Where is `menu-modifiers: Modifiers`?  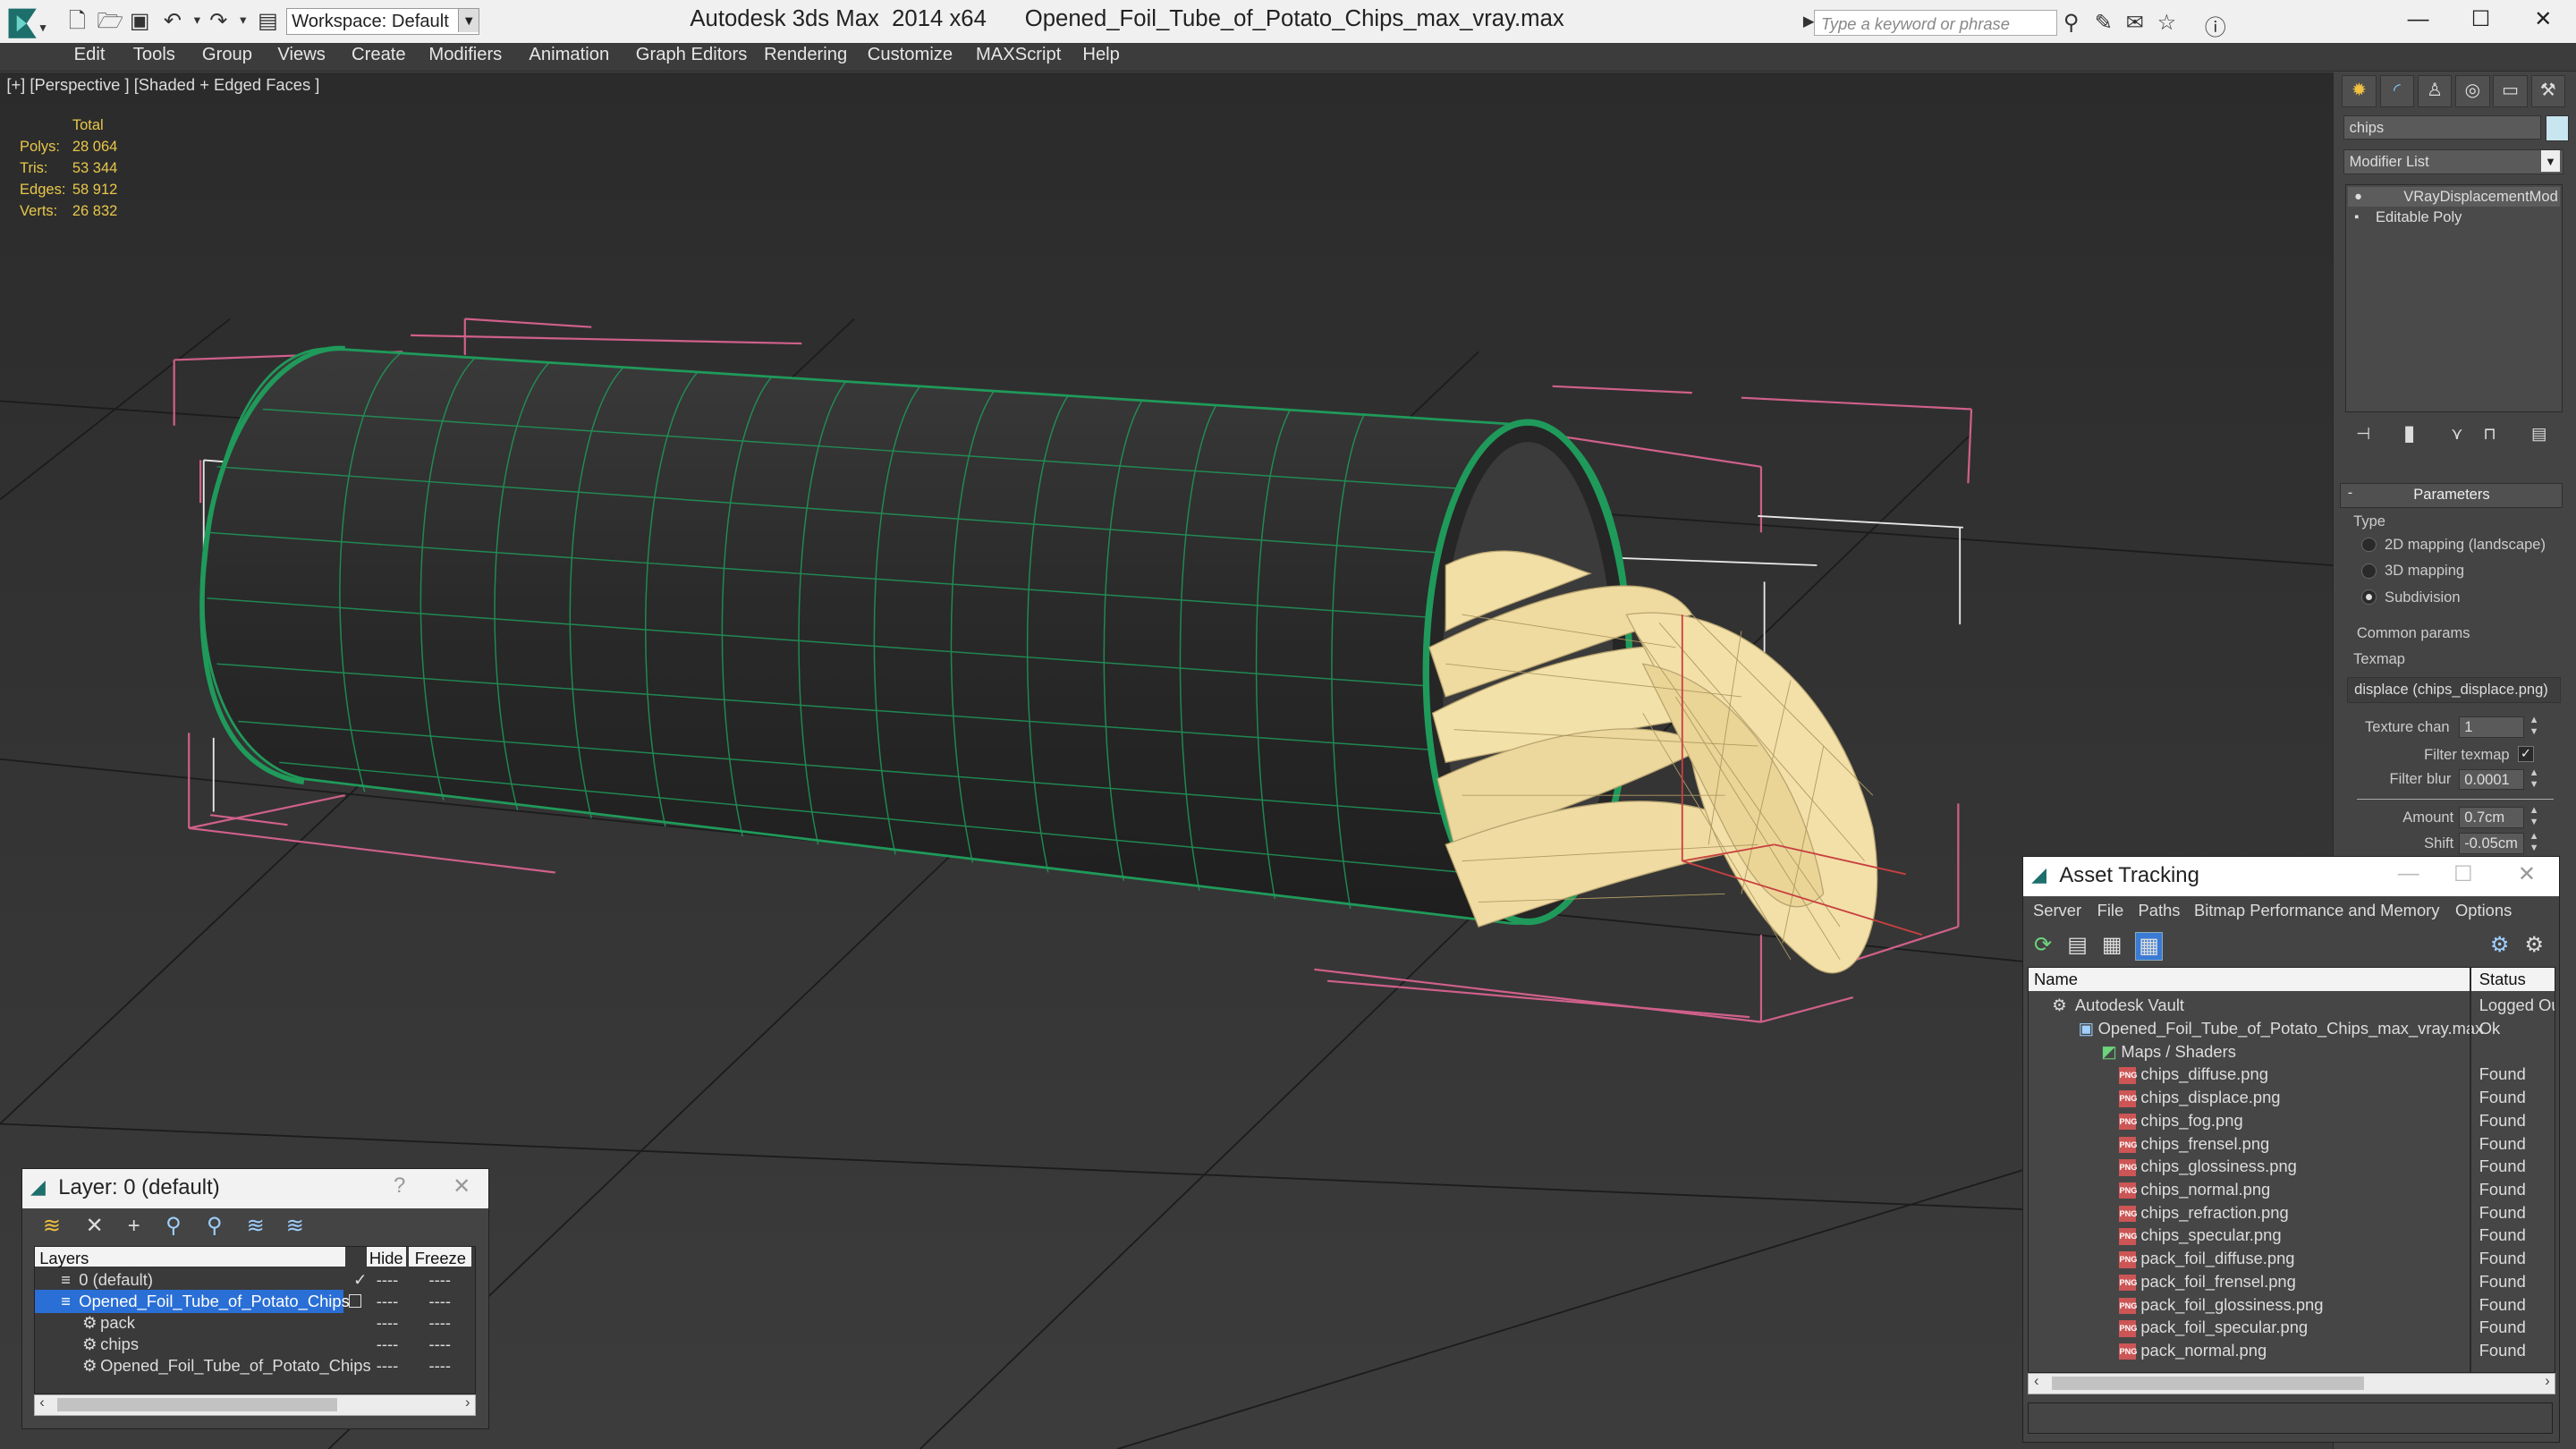 menu-modifiers: Modifiers is located at coordinates (465, 55).